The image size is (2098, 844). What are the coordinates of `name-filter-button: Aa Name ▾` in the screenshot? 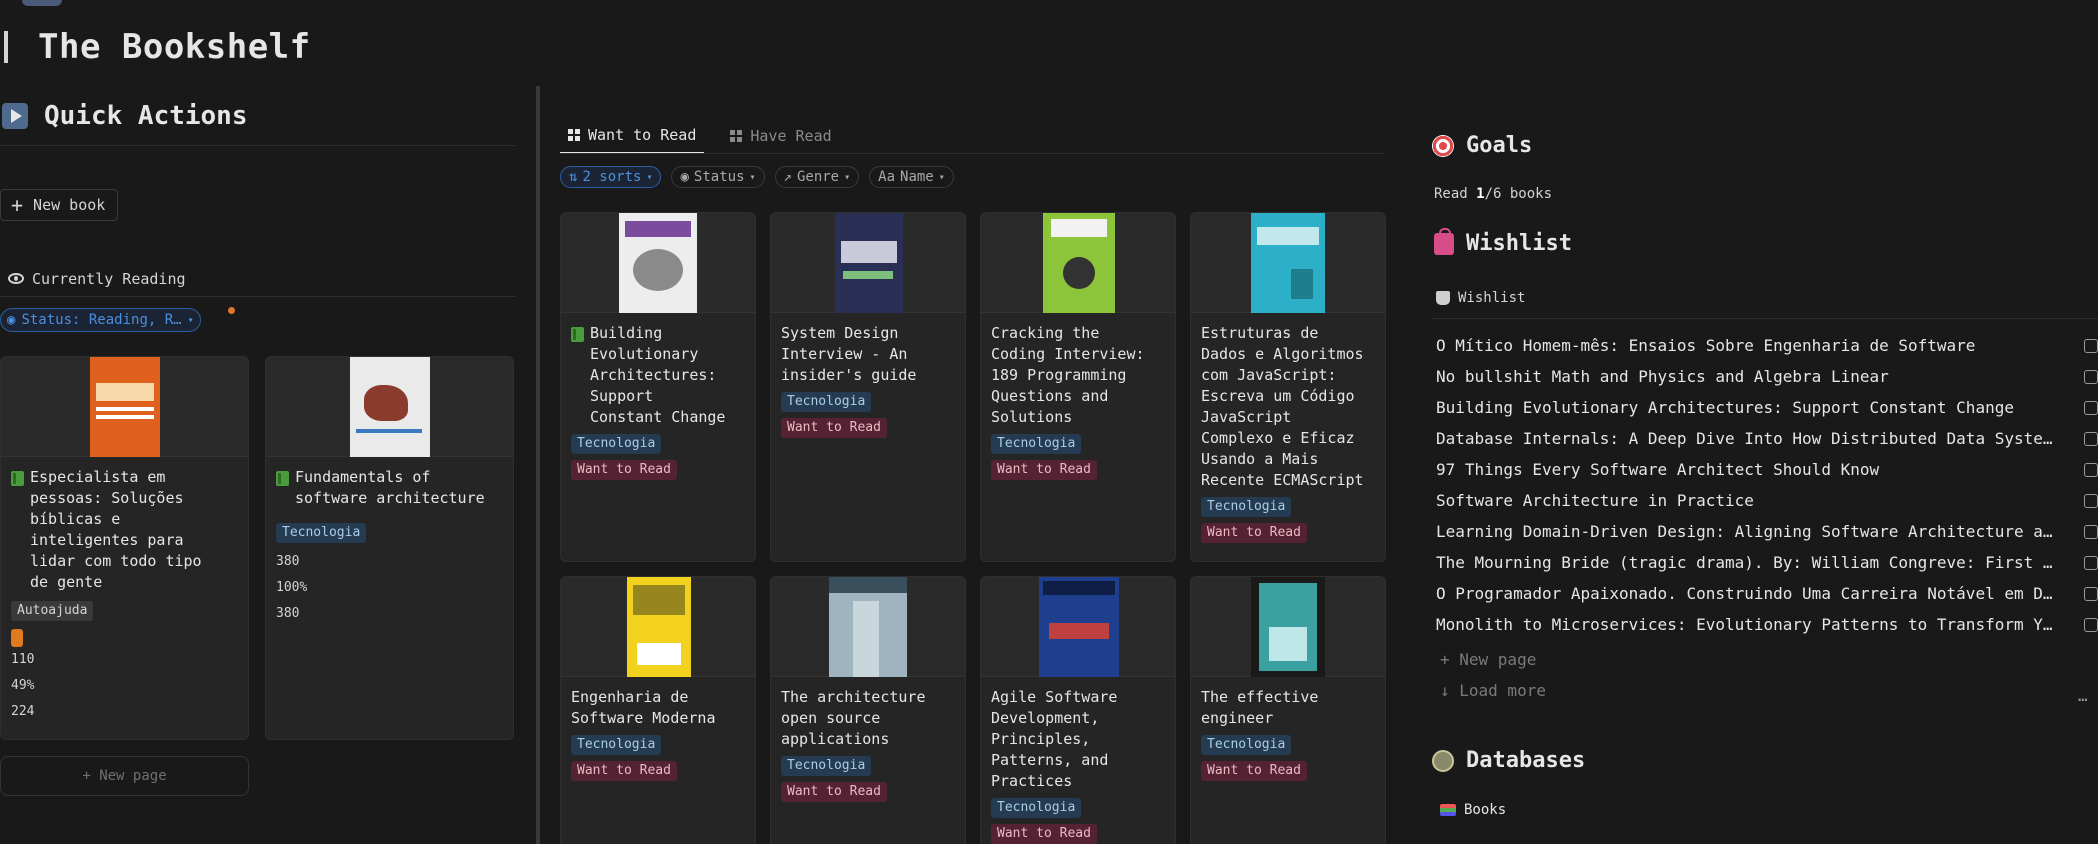 It's located at (911, 177).